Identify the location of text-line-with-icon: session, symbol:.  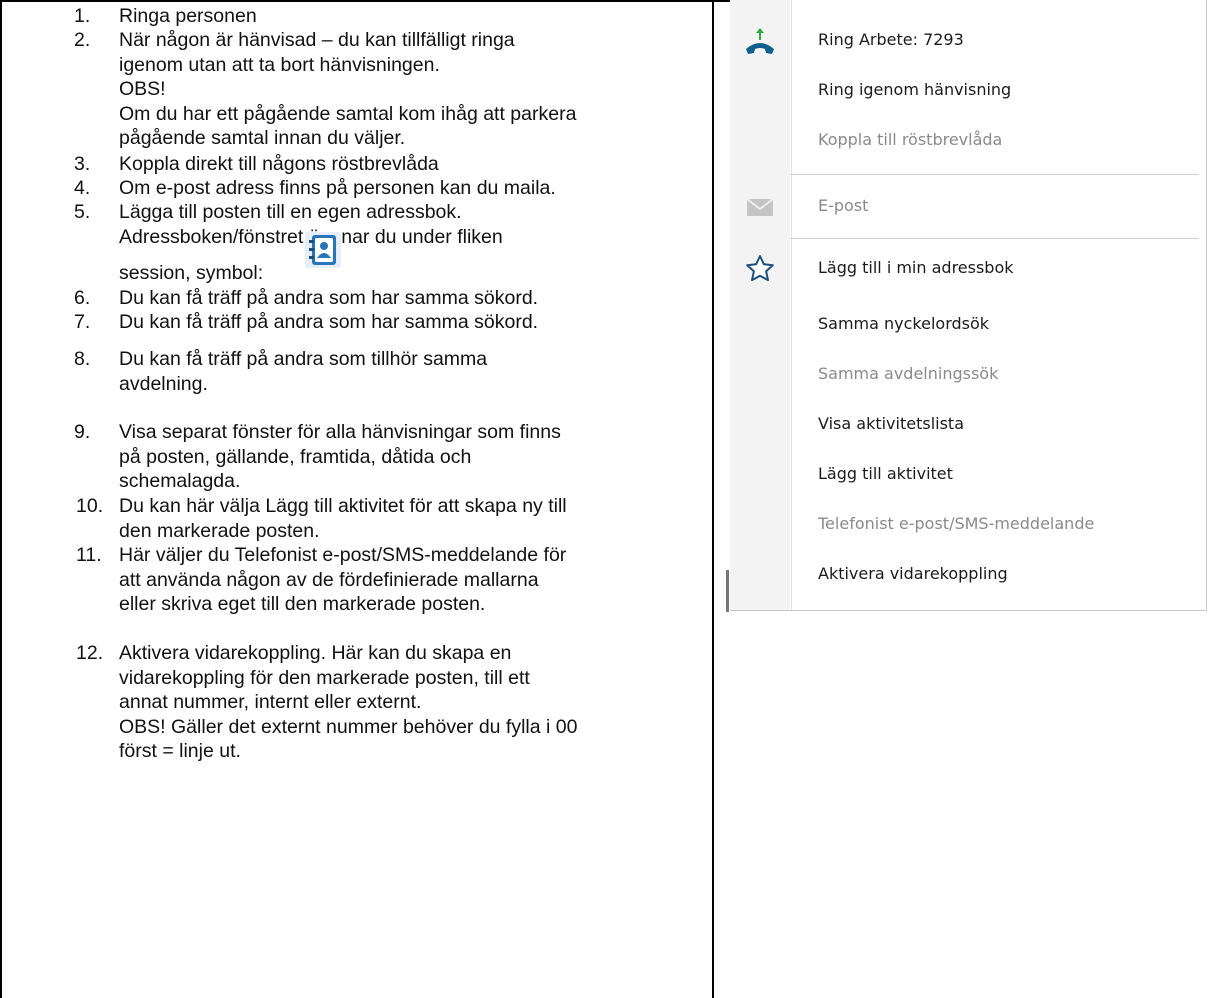
(419, 259).